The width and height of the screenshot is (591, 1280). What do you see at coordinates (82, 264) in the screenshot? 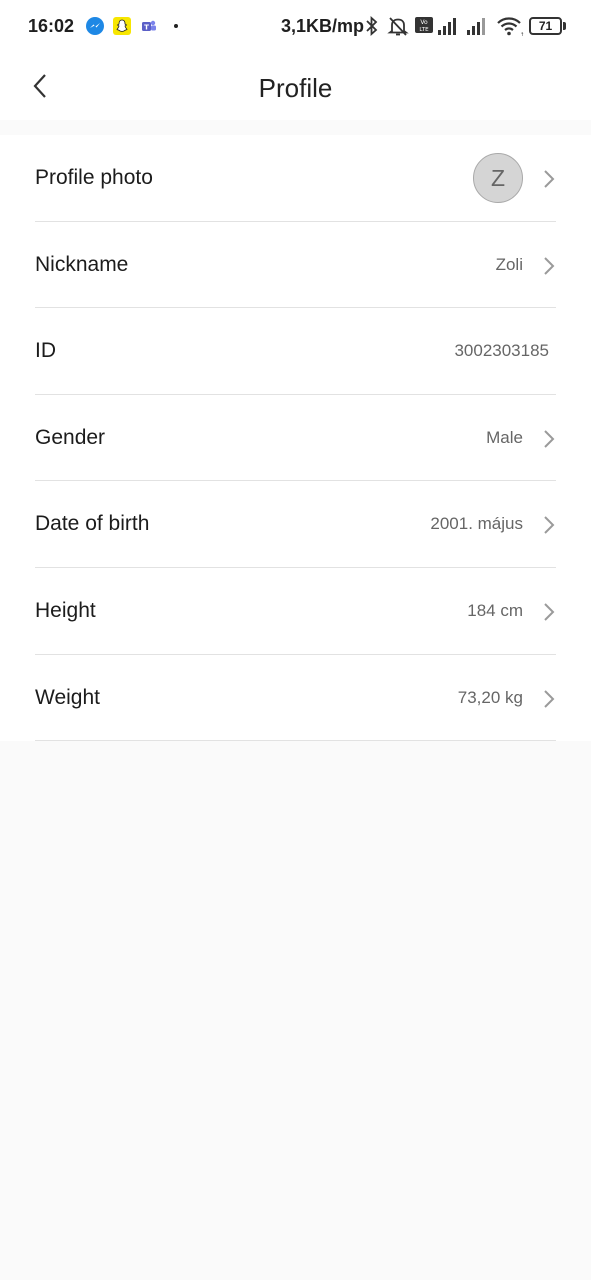
I see `nickname-label: Nickname` at bounding box center [82, 264].